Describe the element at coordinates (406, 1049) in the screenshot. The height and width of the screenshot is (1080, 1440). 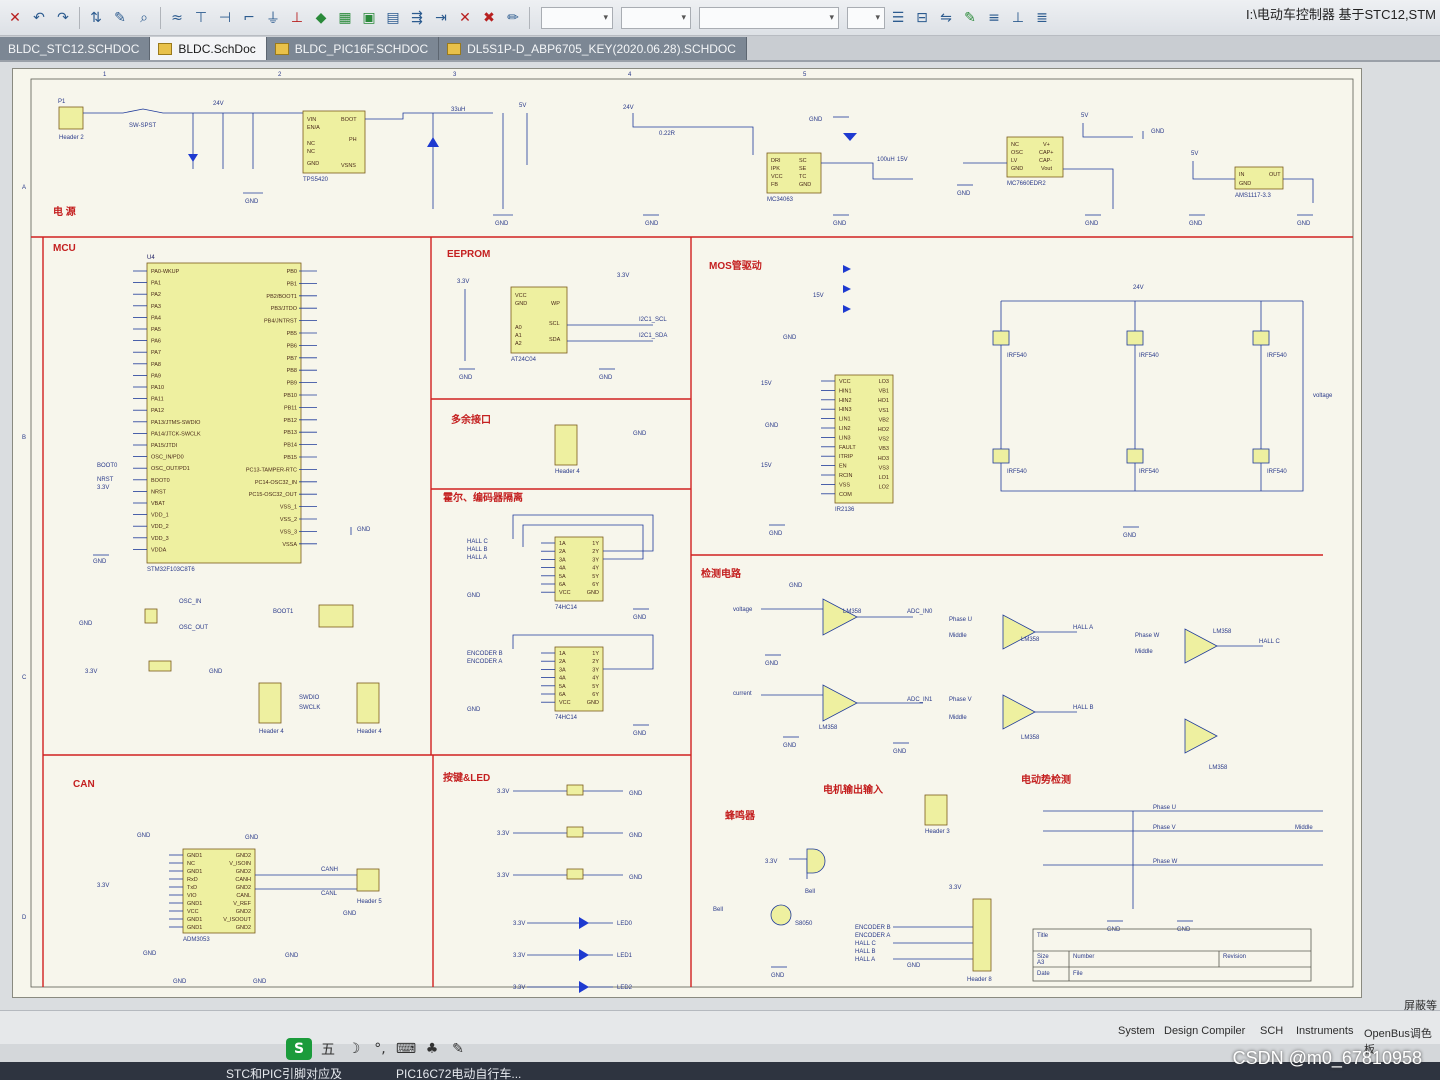
I see `keyboard-icon: ⌨` at that location.